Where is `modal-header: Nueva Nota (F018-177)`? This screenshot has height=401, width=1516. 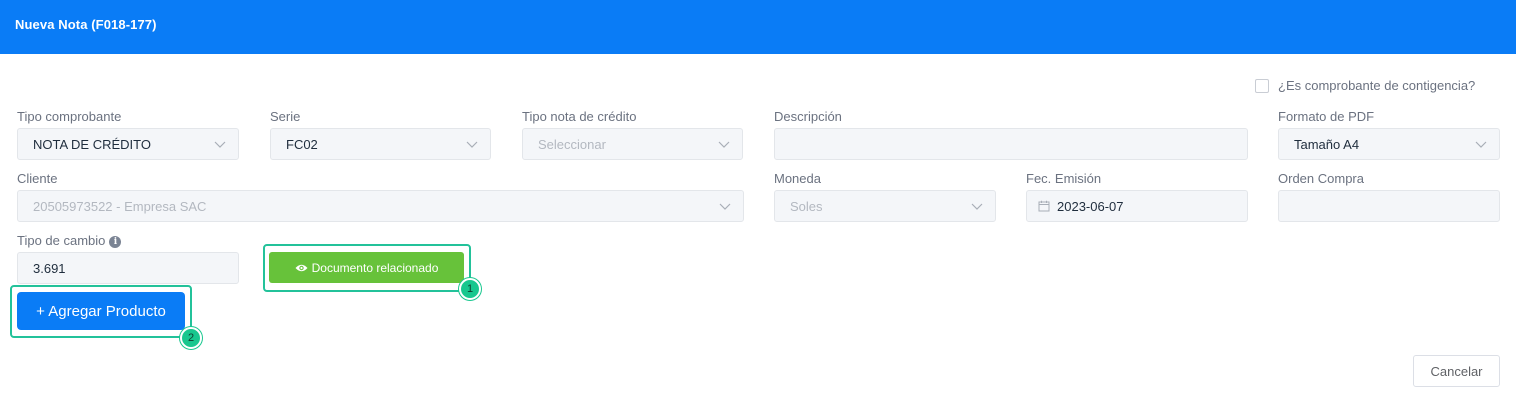 modal-header: Nueva Nota (F018-177) is located at coordinates (758, 27).